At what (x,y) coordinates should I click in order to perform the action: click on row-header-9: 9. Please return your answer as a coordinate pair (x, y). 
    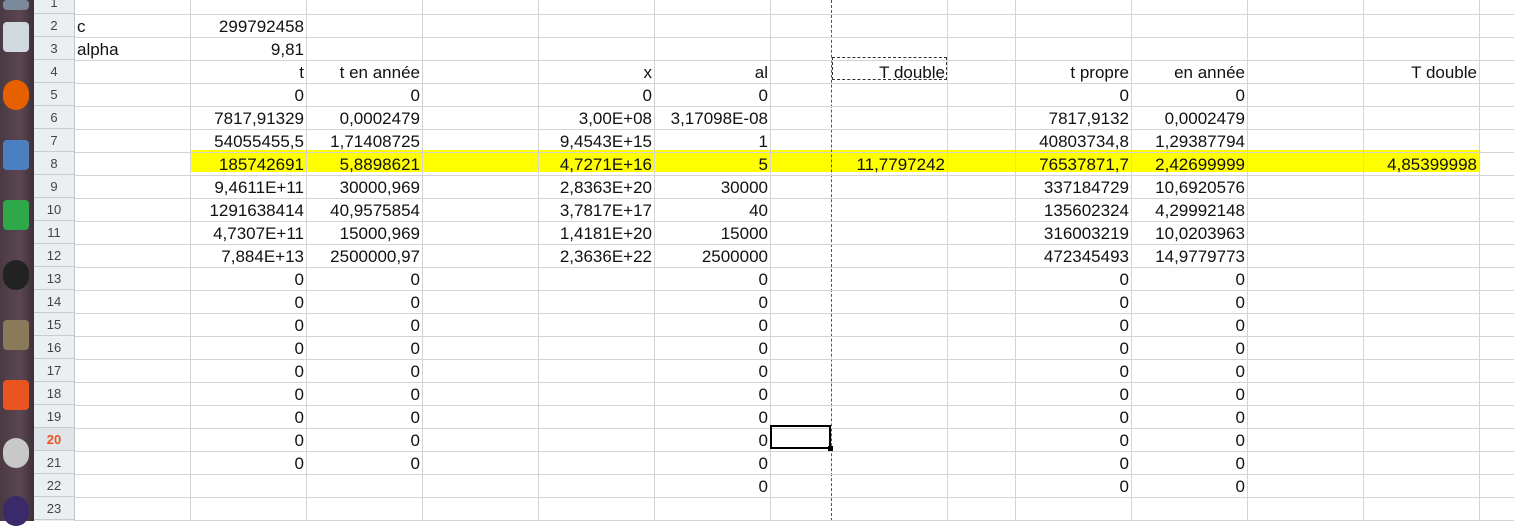
    Looking at the image, I should click on (54, 186).